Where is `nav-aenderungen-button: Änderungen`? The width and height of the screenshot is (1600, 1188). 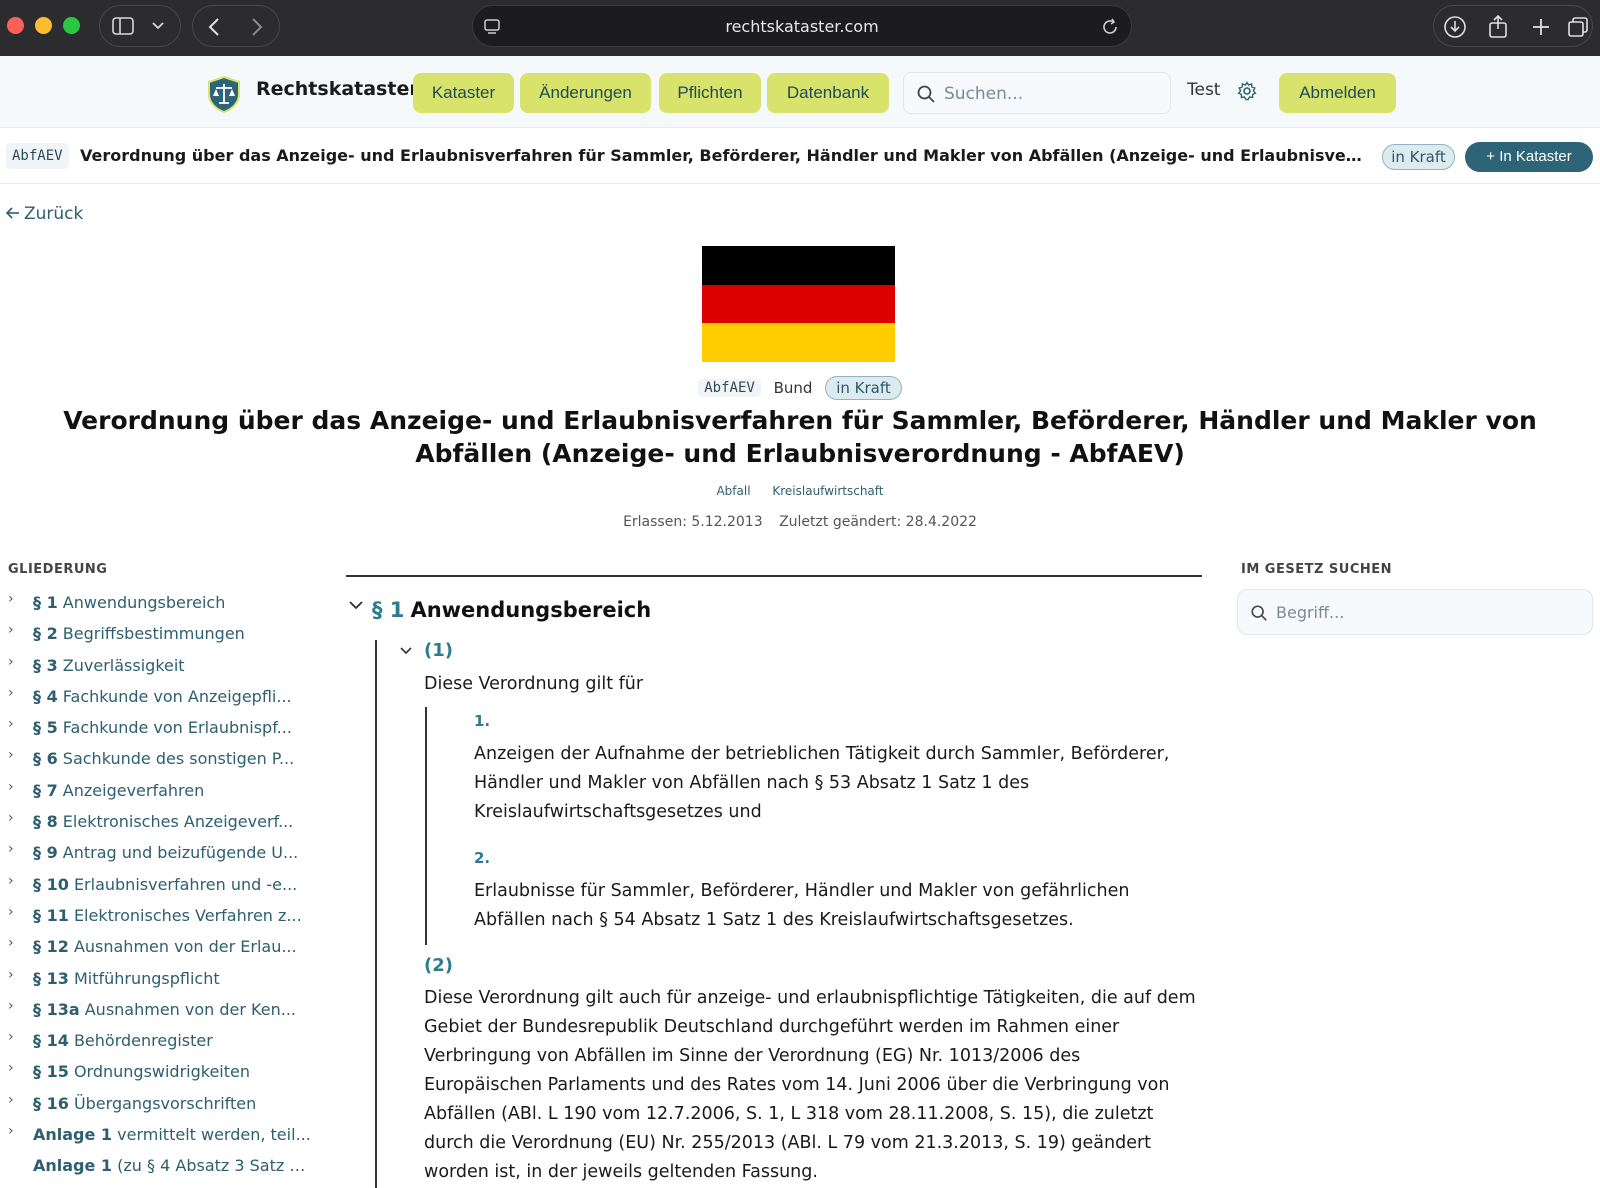 nav-aenderungen-button: Änderungen is located at coordinates (585, 93).